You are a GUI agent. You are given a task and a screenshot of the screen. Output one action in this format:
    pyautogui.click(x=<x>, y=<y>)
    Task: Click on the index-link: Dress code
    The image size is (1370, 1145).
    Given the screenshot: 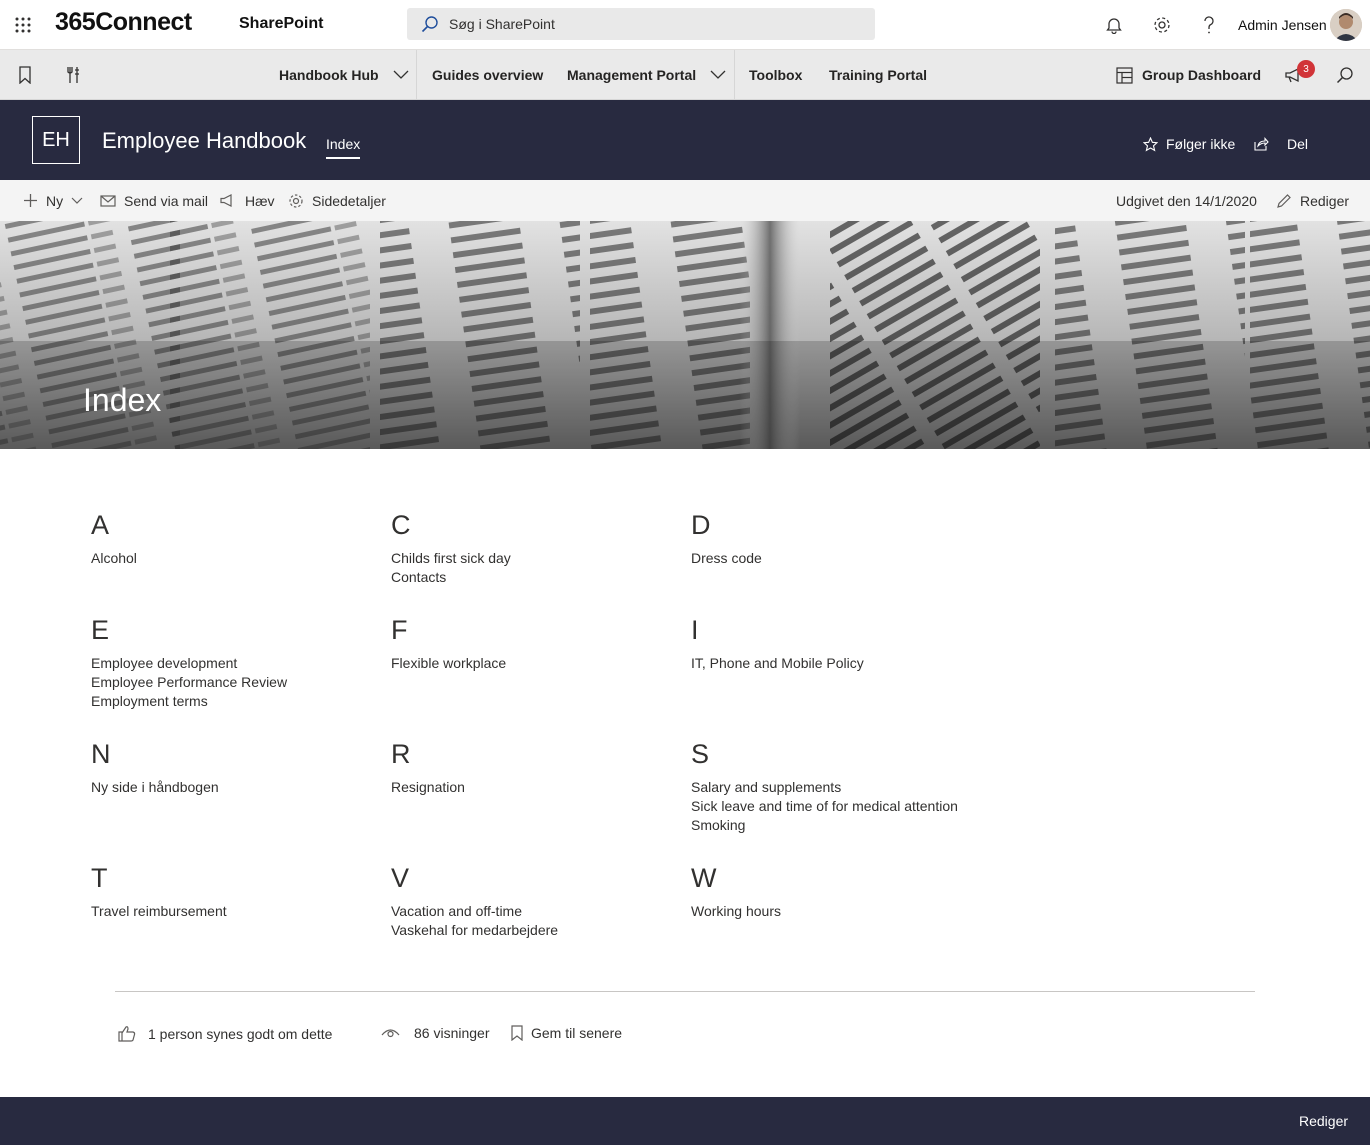 What is the action you would take?
    pyautogui.click(x=726, y=558)
    